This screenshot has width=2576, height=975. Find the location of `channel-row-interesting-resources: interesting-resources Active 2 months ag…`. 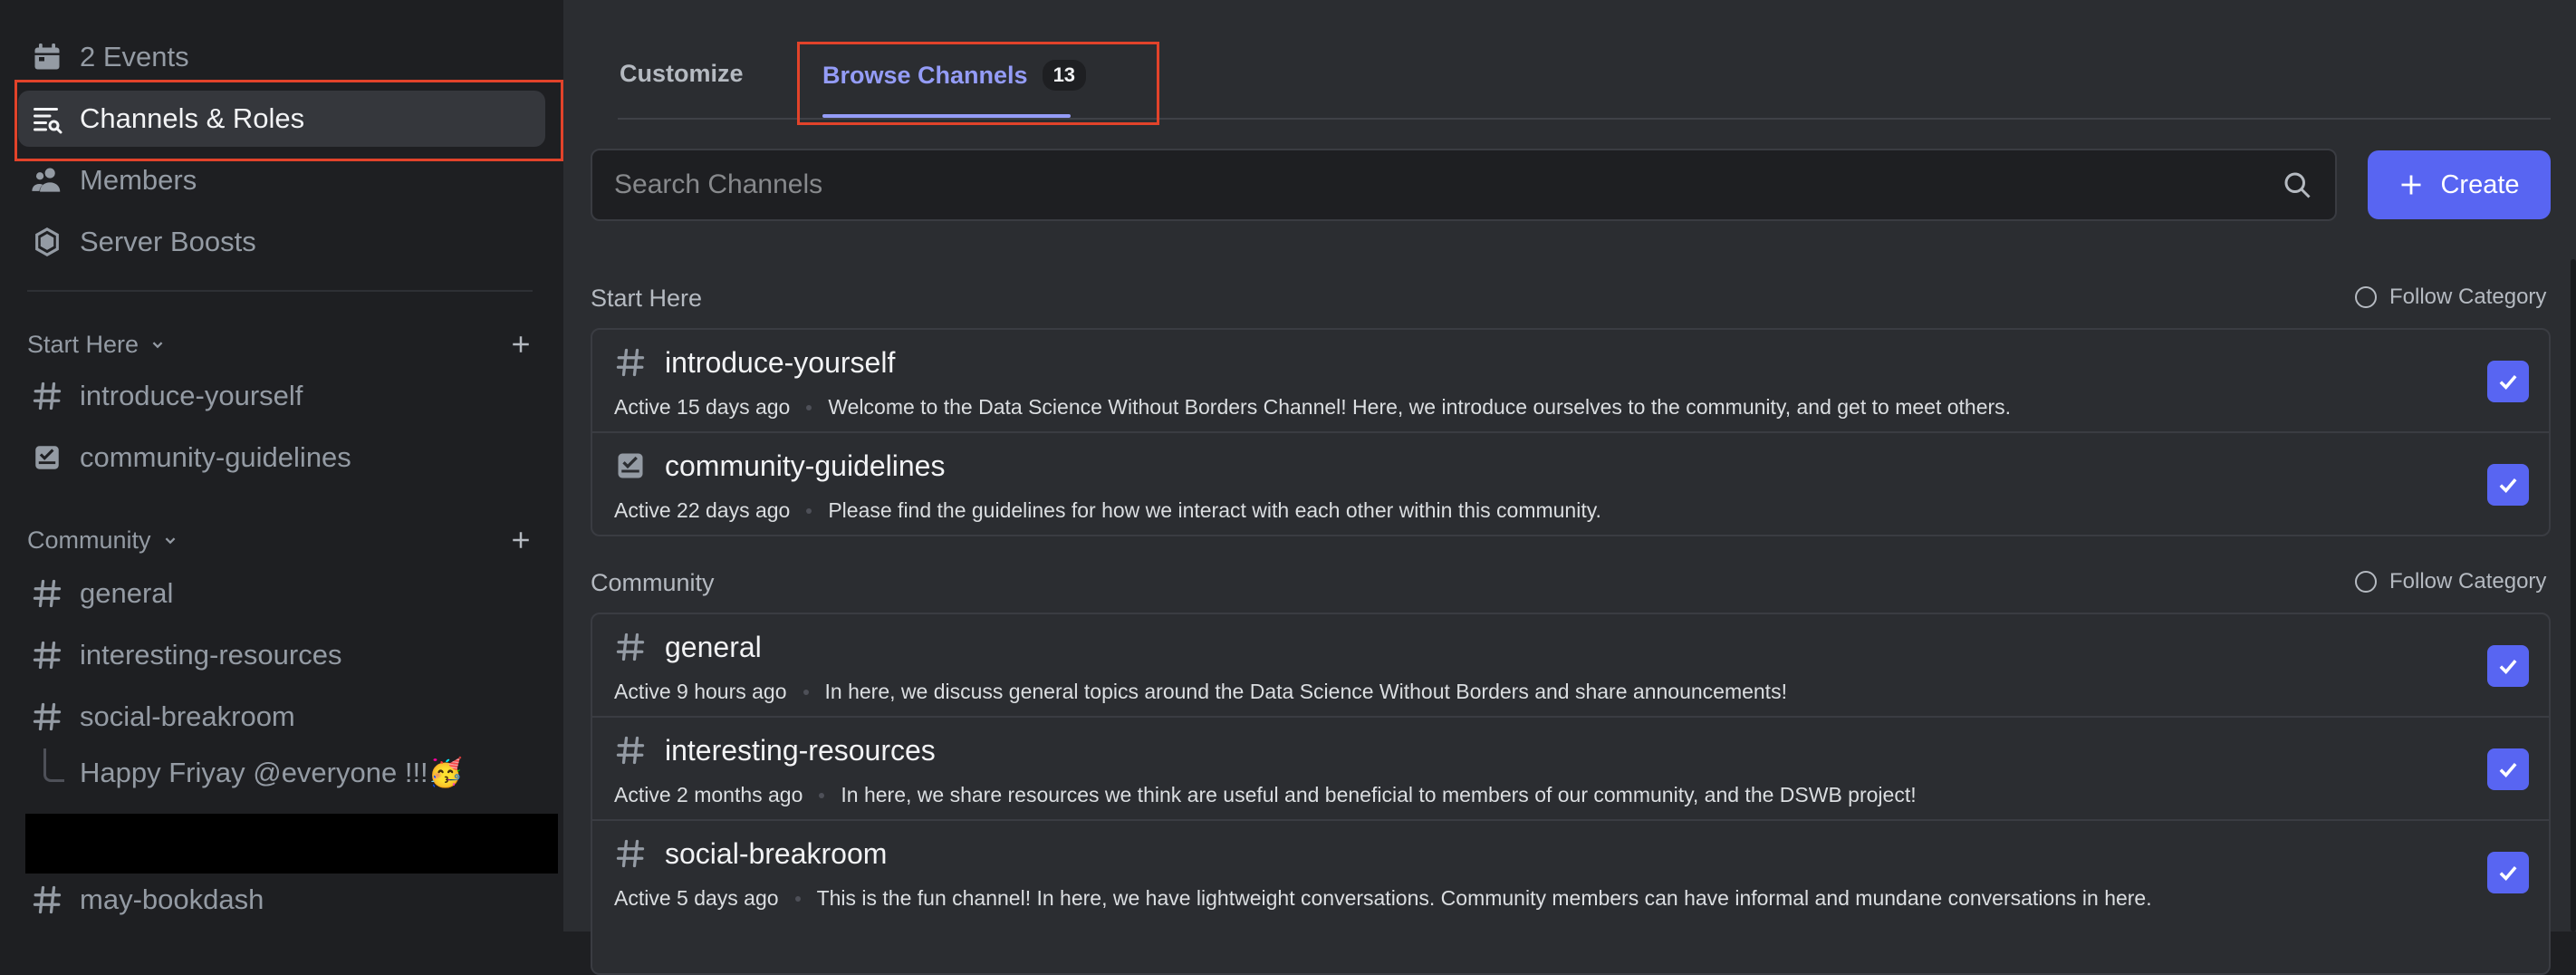

channel-row-interesting-resources: interesting-resources Active 2 months ag… is located at coordinates (1570, 769).